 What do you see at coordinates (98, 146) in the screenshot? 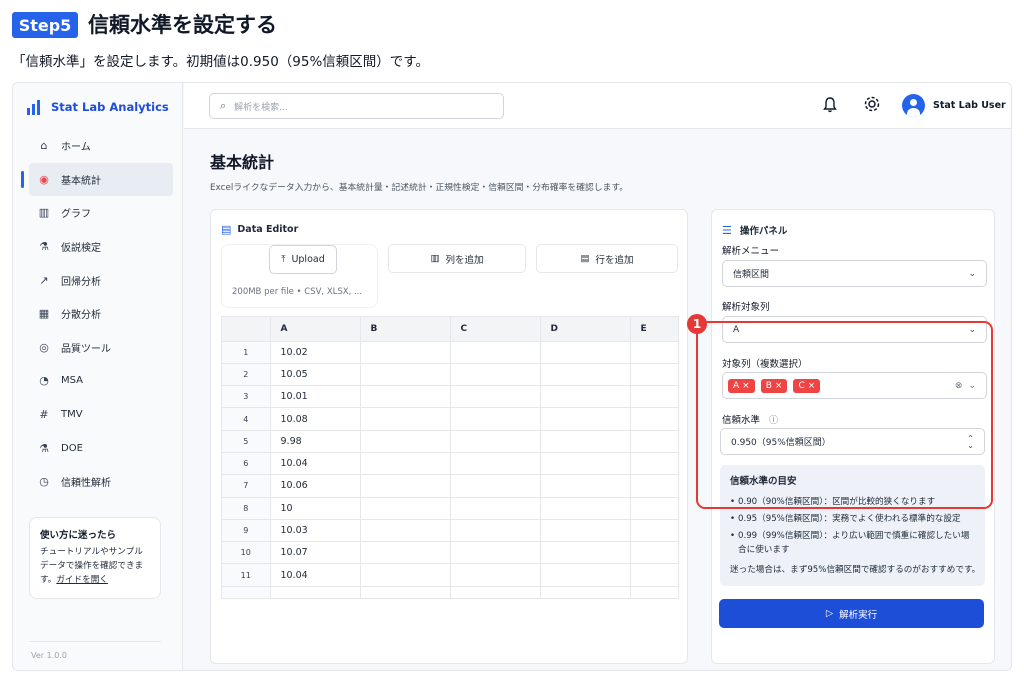
I see `sidebar-item-home: ⌂ ホーム` at bounding box center [98, 146].